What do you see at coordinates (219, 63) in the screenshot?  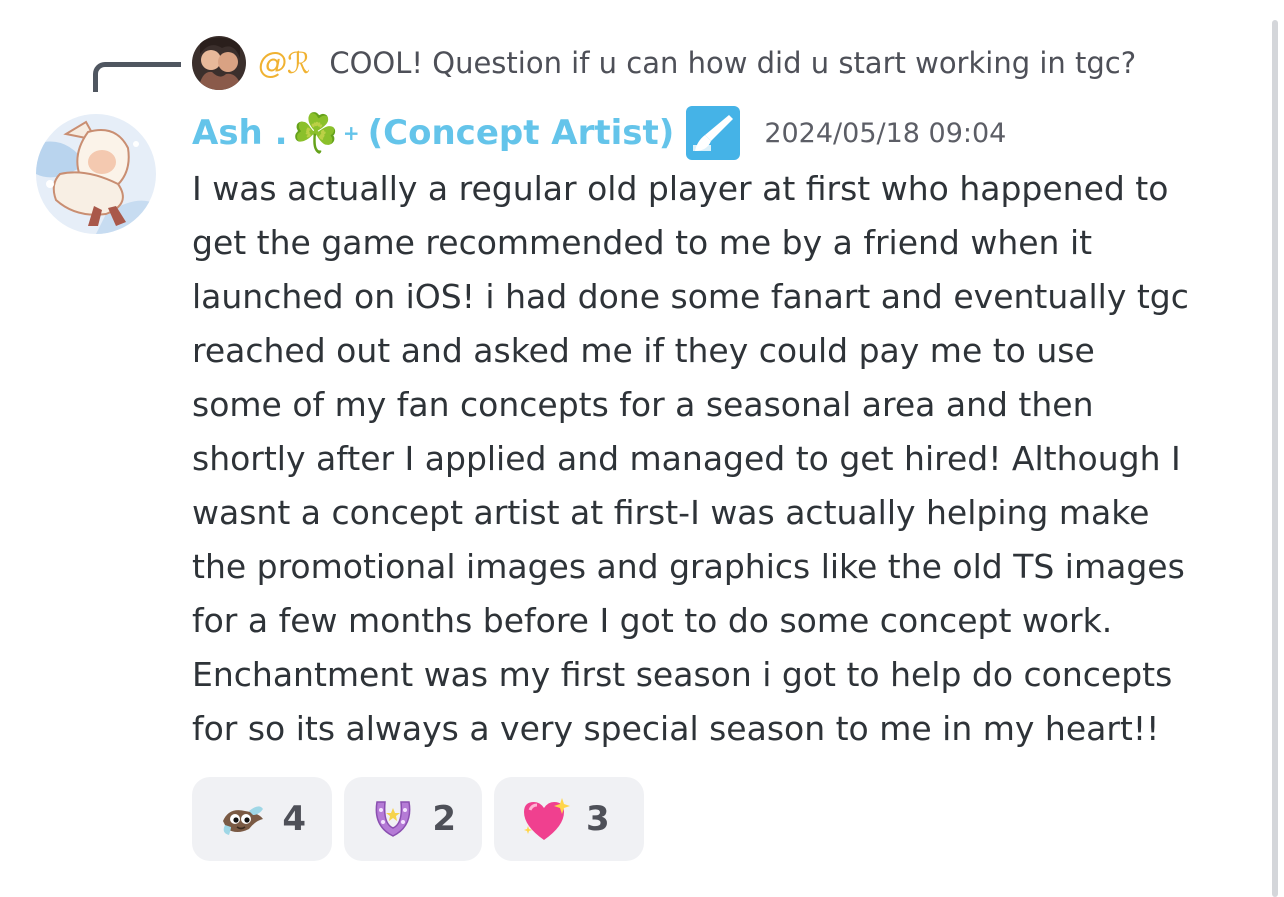 I see `reply-author-avatar` at bounding box center [219, 63].